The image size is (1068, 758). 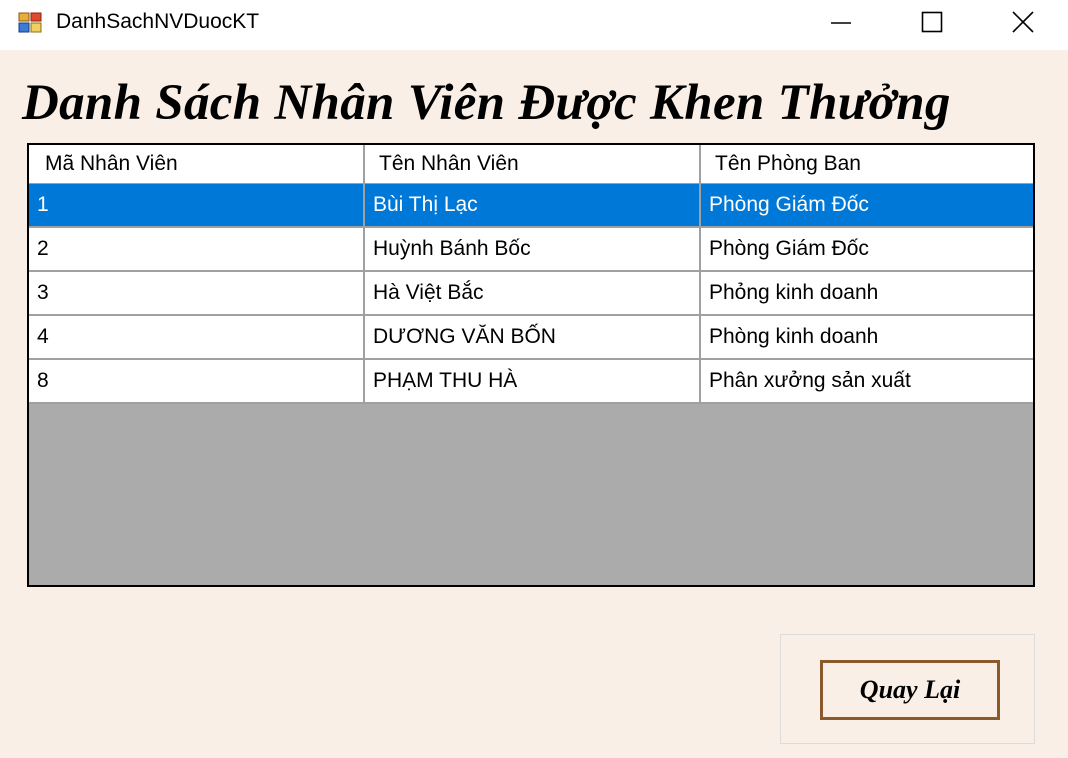 I want to click on cell-employee-name: Huỳnh Bánh Bốc, so click(x=532, y=249).